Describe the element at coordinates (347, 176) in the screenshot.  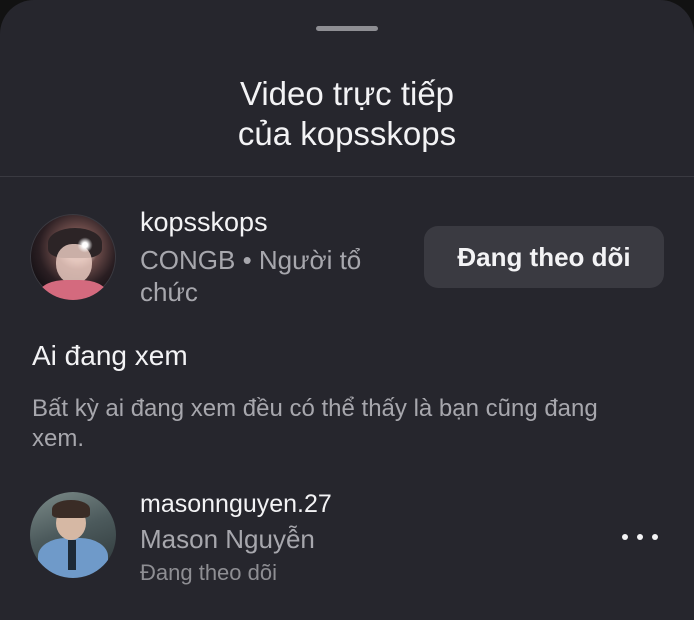
I see `divider` at that location.